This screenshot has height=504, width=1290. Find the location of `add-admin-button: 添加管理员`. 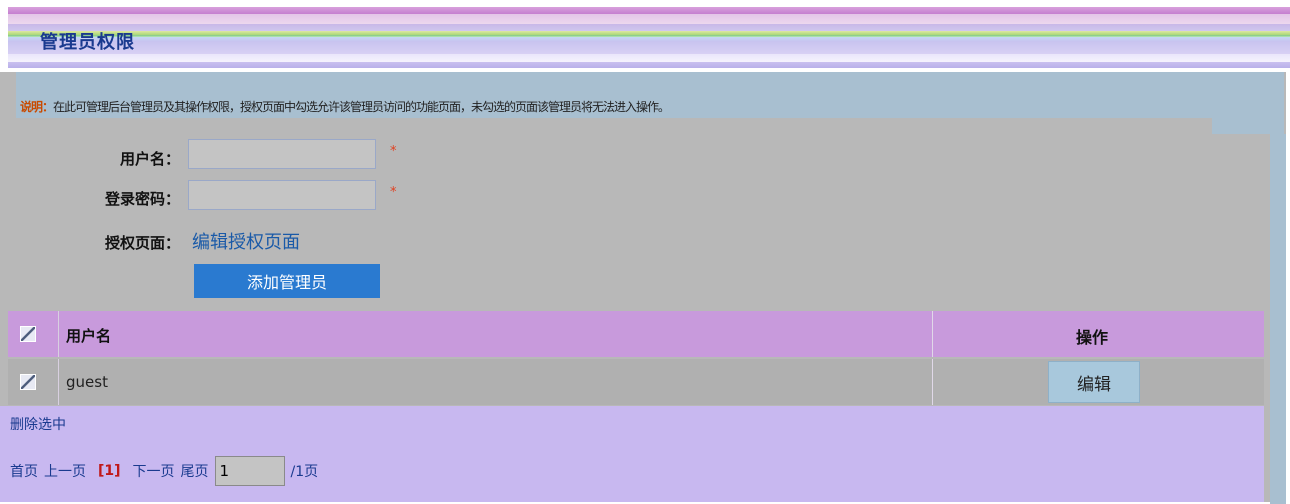

add-admin-button: 添加管理员 is located at coordinates (287, 281).